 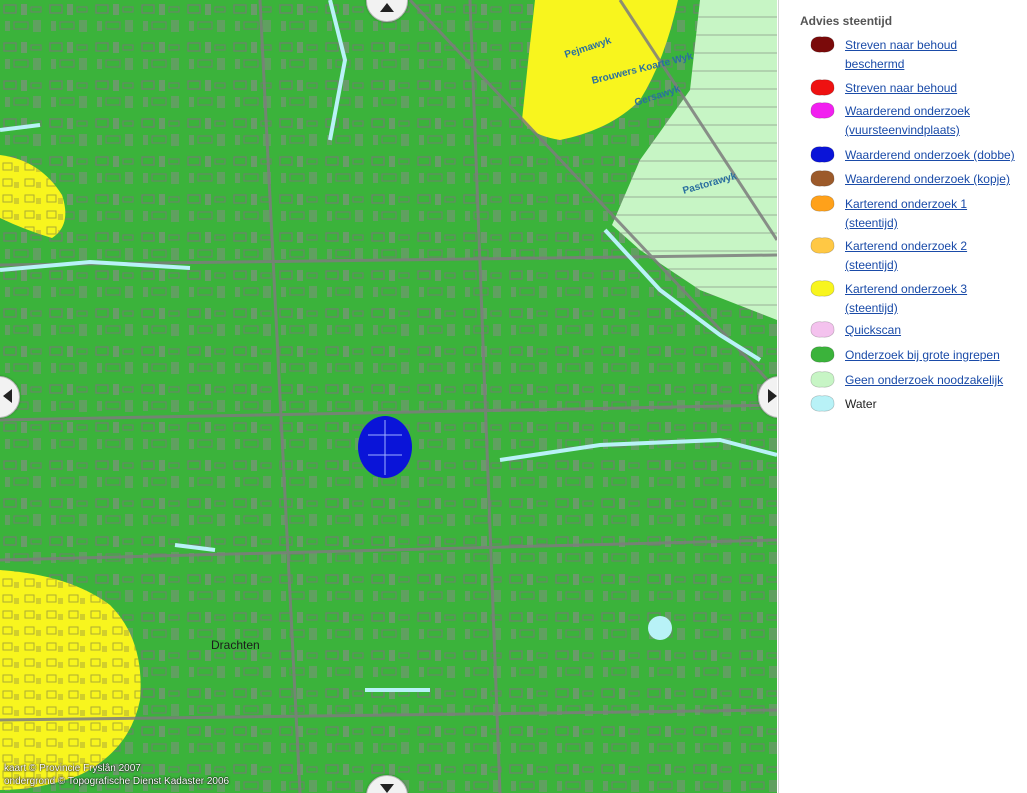 I want to click on legend-item: Karterend onderzoek 1 (steentijd), so click(x=917, y=214).